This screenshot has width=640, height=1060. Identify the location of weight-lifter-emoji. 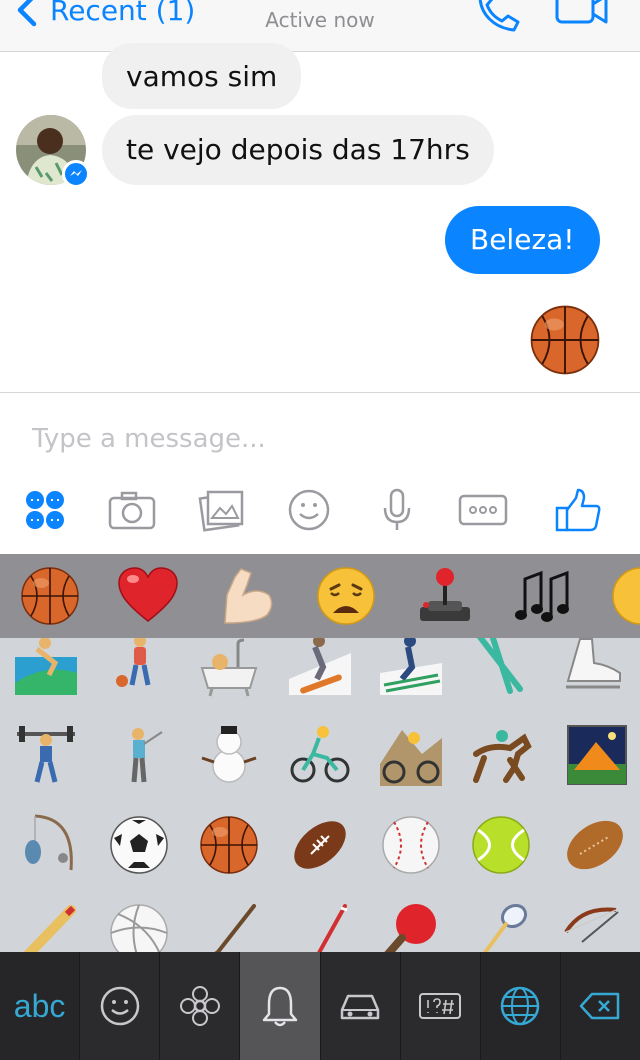
(46, 755).